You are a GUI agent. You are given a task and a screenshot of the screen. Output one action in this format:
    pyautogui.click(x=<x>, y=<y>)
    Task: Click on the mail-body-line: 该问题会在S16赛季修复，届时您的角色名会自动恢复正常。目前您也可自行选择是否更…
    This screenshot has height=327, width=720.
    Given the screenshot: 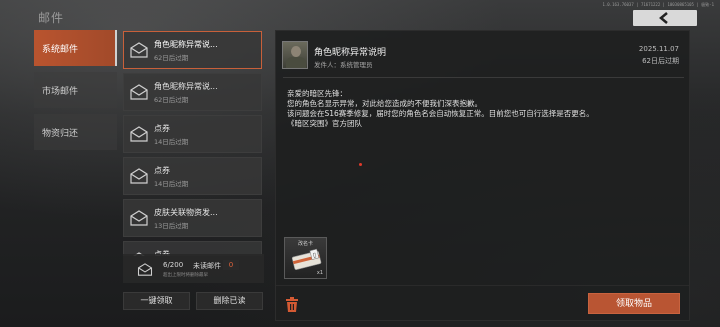 What is the action you would take?
    pyautogui.click(x=440, y=113)
    